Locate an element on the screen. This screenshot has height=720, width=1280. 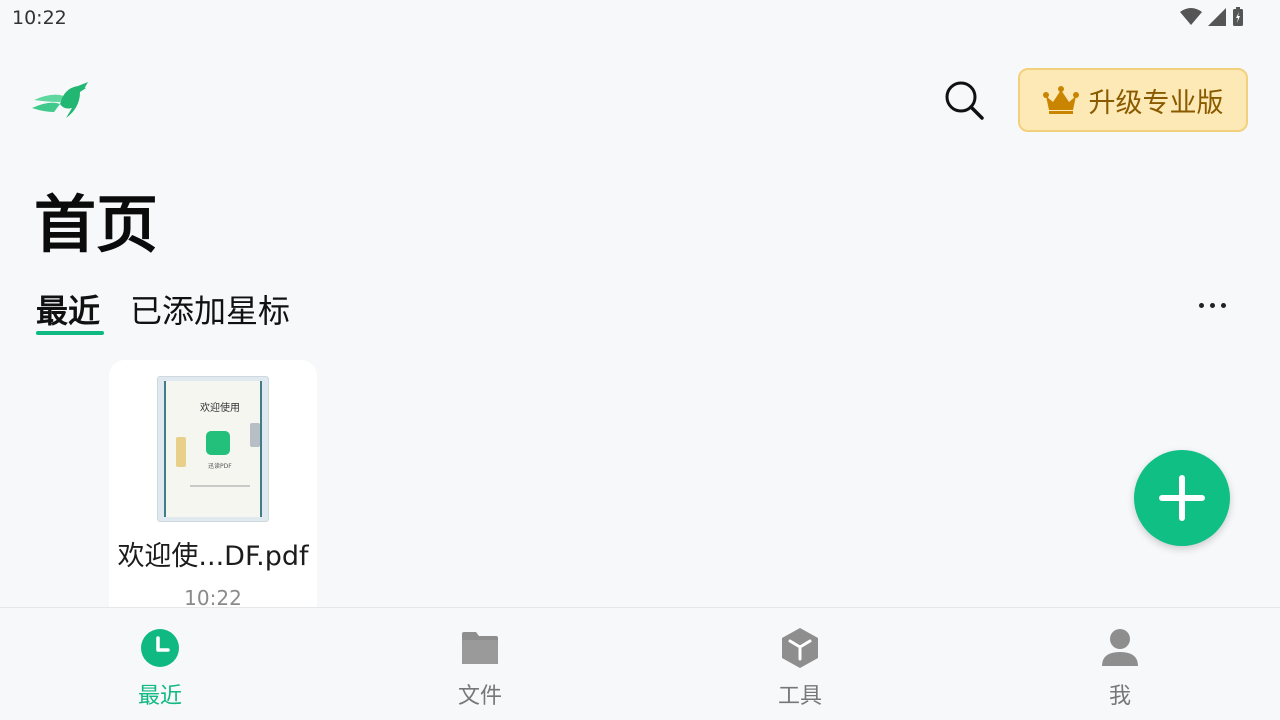
signal-icon is located at coordinates (1217, 17).